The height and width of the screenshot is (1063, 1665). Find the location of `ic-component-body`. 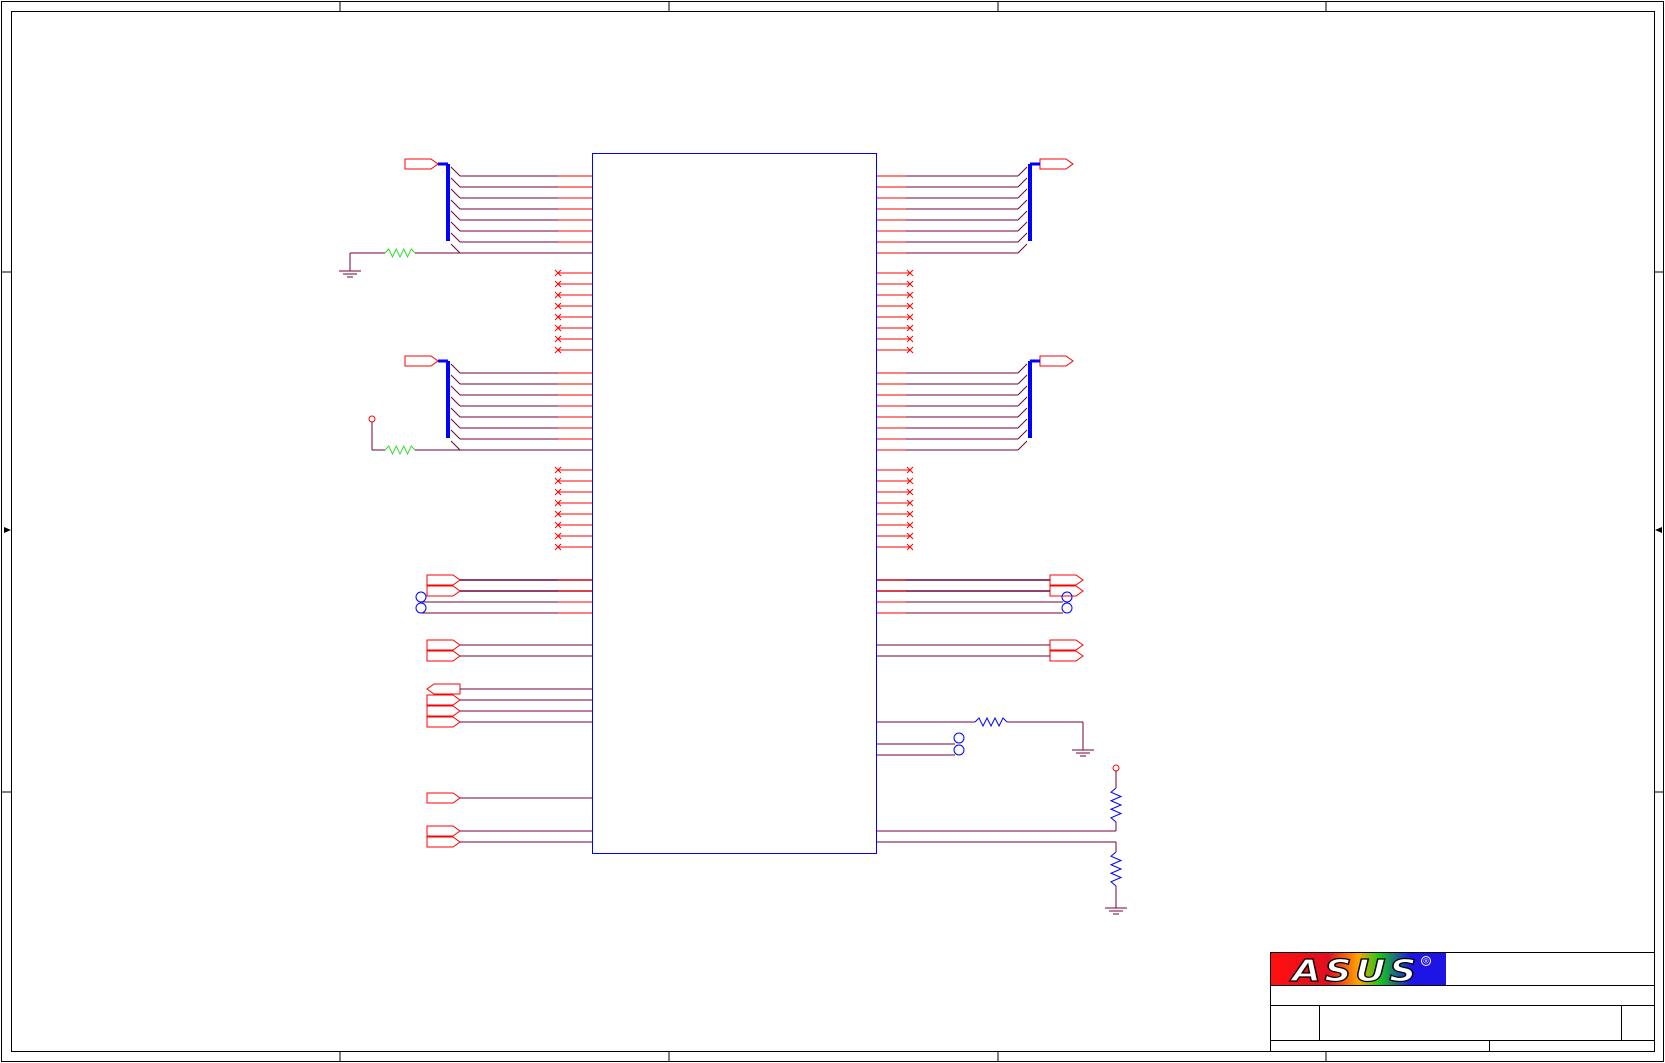

ic-component-body is located at coordinates (734, 503).